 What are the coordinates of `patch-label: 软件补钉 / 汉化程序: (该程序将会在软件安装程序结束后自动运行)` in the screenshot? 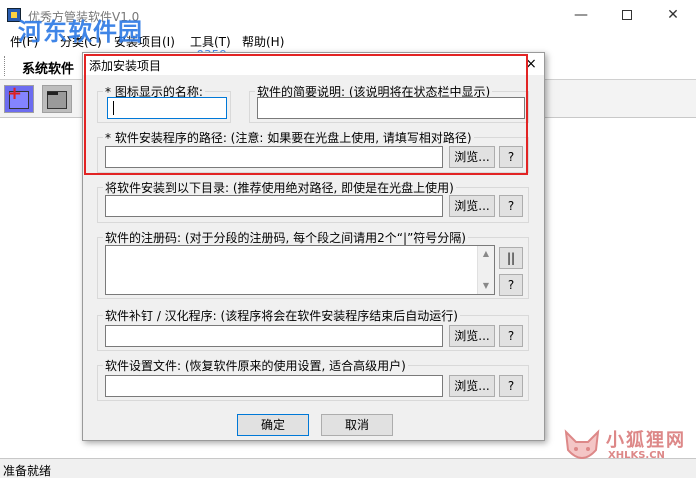 It's located at (281, 315).